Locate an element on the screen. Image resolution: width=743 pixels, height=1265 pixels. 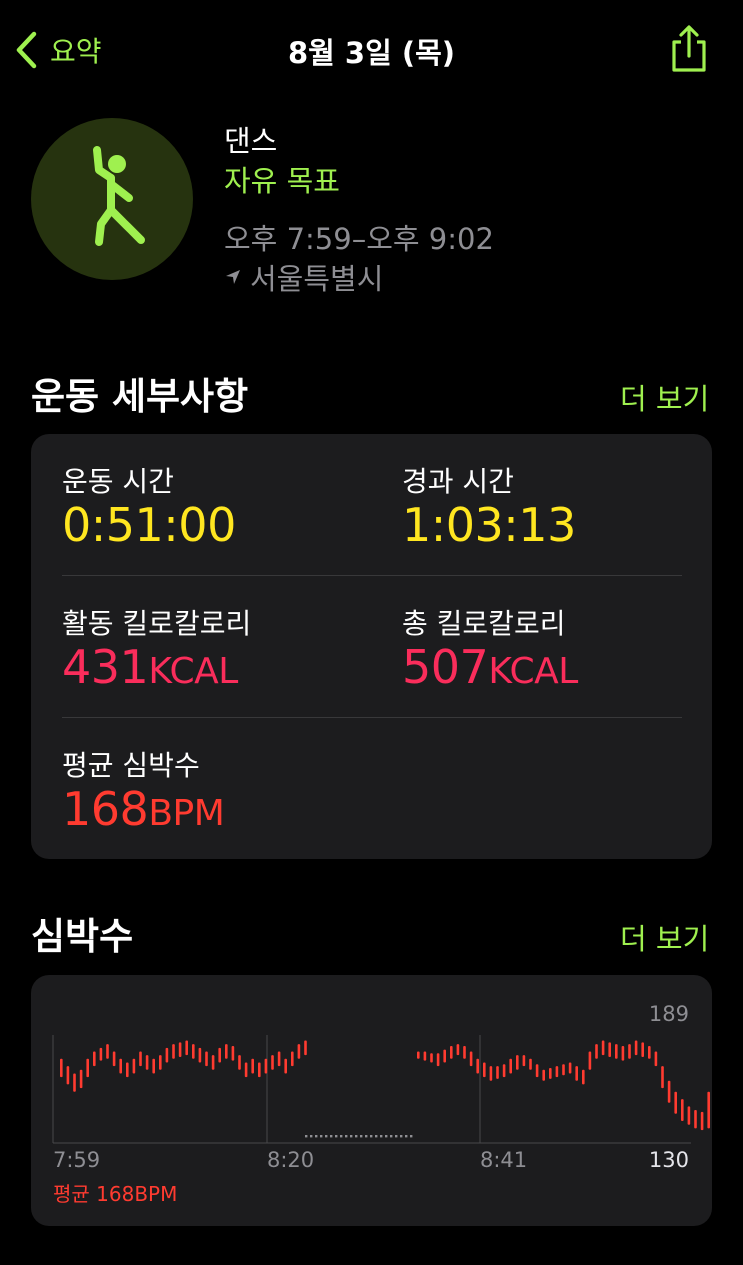
x-axis-label: 8:41 is located at coordinates (503, 1160).